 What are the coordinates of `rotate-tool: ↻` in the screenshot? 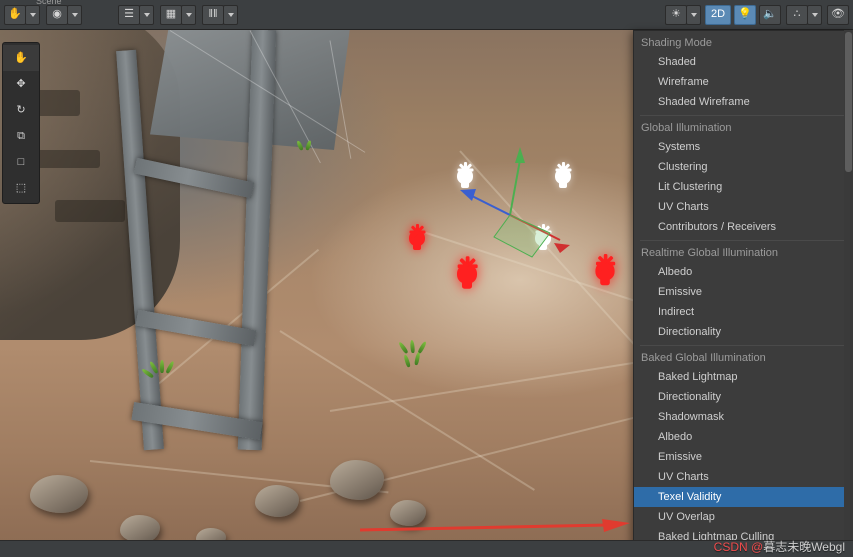 It's located at (21, 110).